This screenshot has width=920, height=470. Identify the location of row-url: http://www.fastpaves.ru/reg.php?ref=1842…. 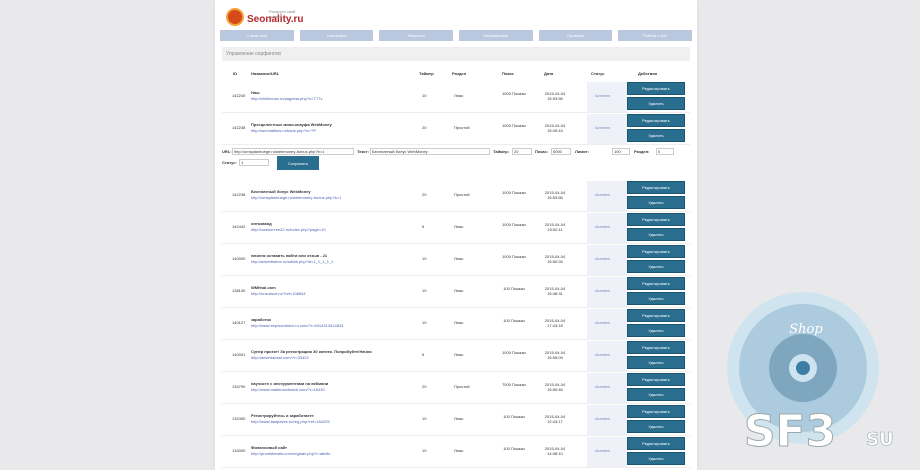
(290, 421).